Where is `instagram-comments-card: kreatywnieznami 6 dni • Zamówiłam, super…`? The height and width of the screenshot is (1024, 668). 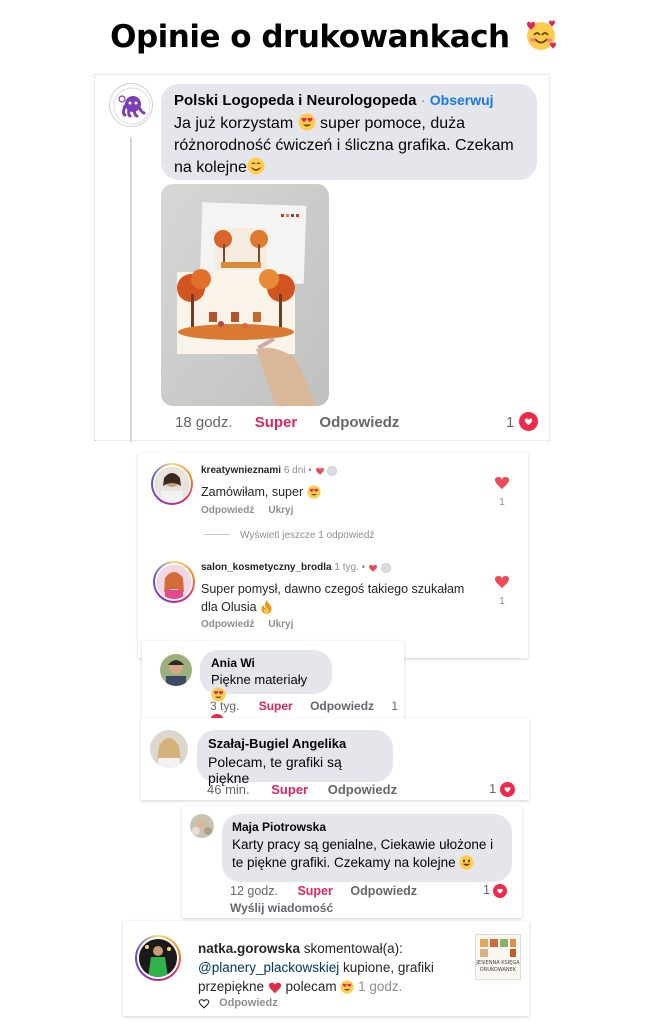 instagram-comments-card: kreatywnieznami 6 dni • Zamówiłam, super… is located at coordinates (333, 555).